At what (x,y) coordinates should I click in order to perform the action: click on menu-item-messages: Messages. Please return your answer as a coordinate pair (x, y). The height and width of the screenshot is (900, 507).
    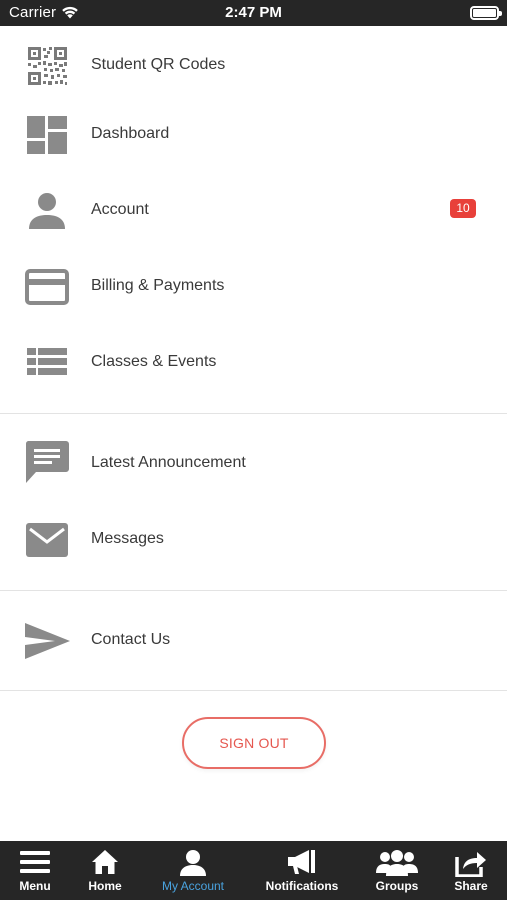
    Looking at the image, I should click on (253, 539).